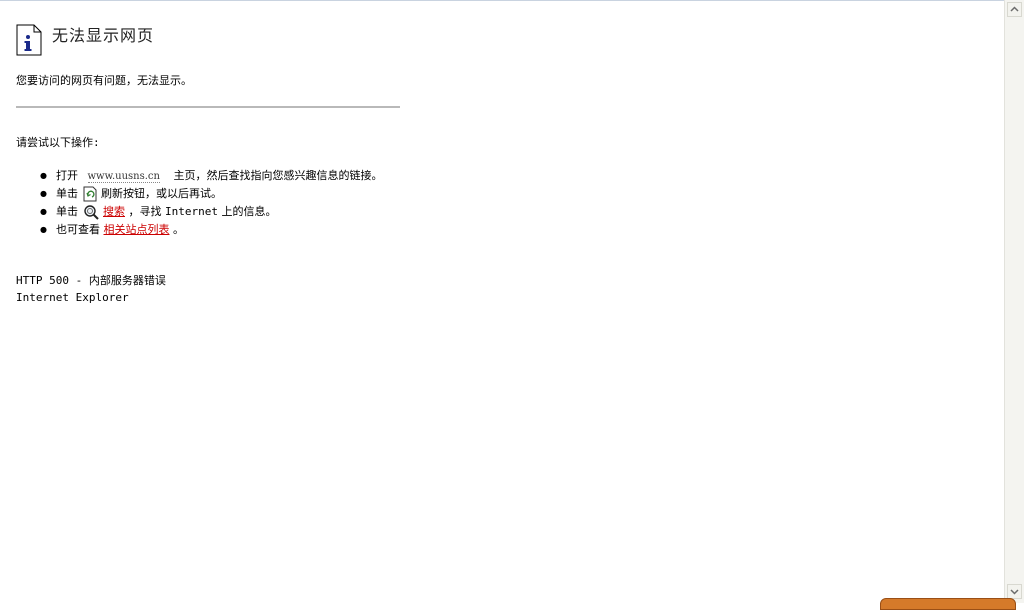  What do you see at coordinates (208, 107) in the screenshot?
I see `divider` at bounding box center [208, 107].